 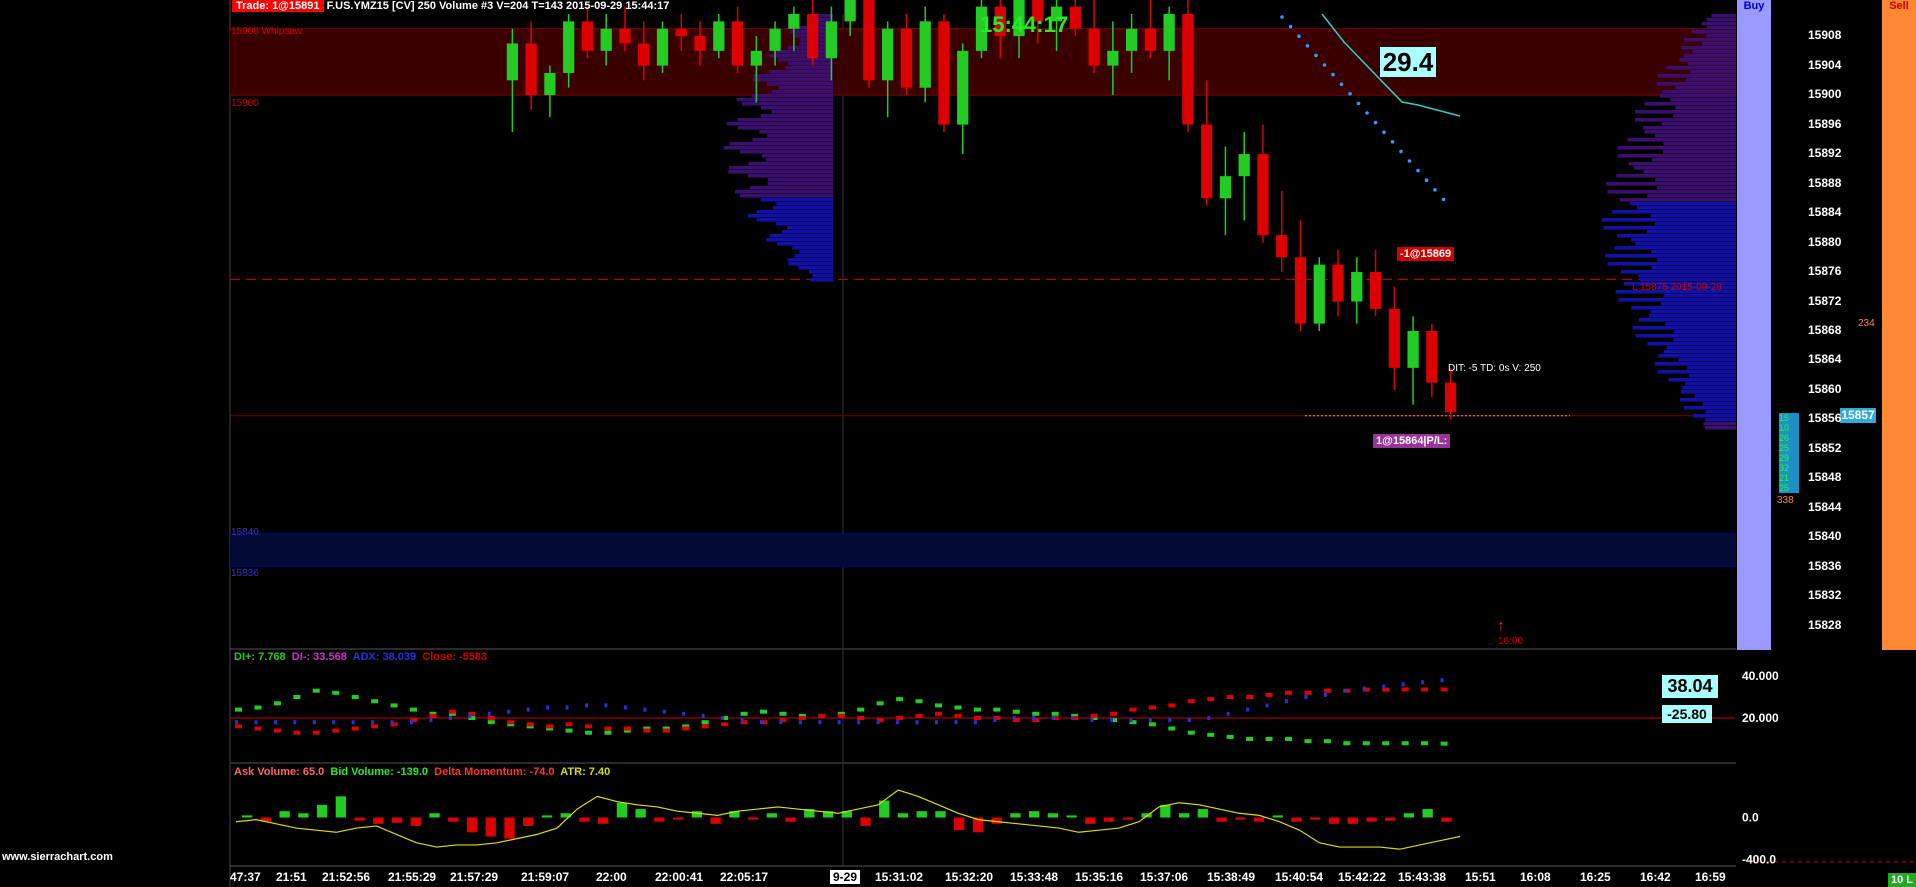 I want to click on buy-button: Buy, so click(x=1754, y=325).